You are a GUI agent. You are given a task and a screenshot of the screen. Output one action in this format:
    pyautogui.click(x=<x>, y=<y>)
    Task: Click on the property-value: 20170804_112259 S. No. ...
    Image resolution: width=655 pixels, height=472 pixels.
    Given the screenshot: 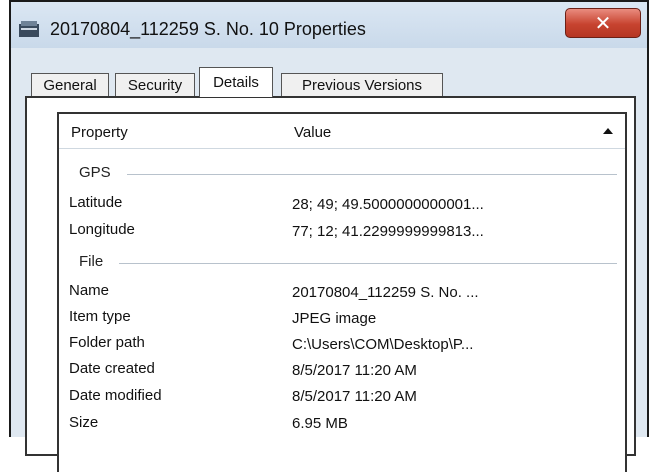 What is the action you would take?
    pyautogui.click(x=385, y=292)
    